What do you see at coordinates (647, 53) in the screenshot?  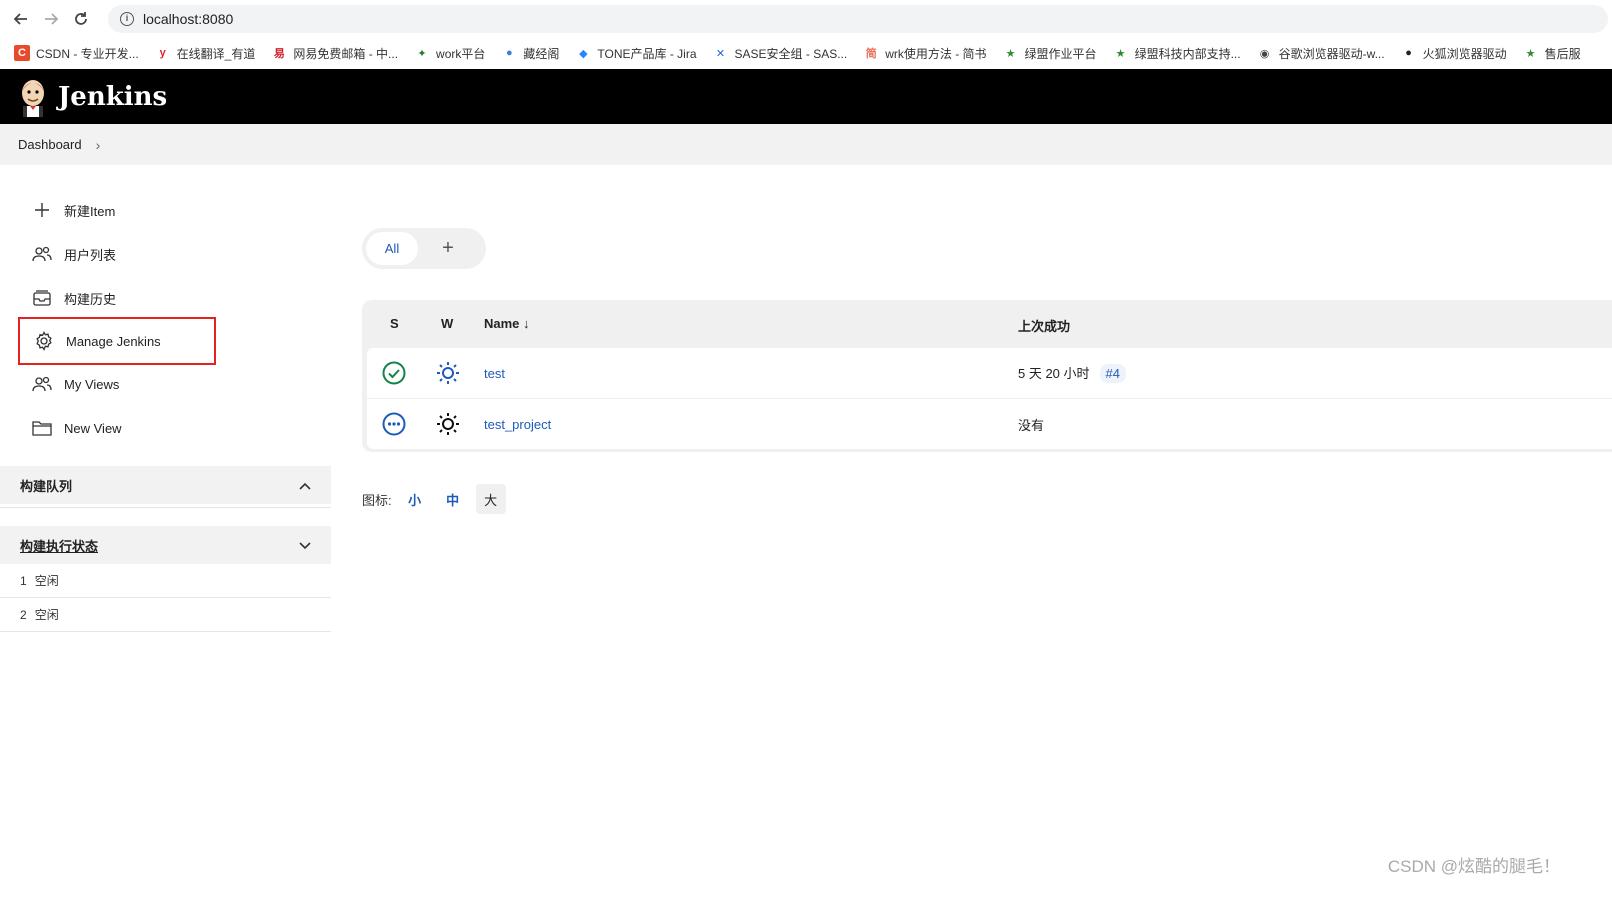 I see `bookmark-label: TONE产品库 - Jira` at bounding box center [647, 53].